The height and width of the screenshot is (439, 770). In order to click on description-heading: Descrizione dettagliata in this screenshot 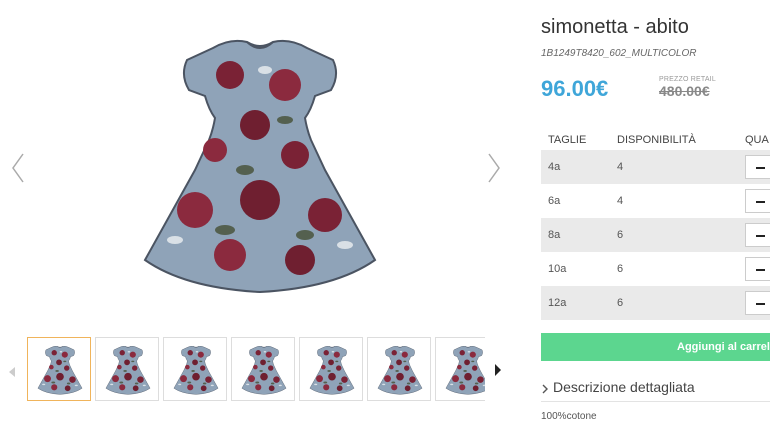, I will do `click(624, 387)`.